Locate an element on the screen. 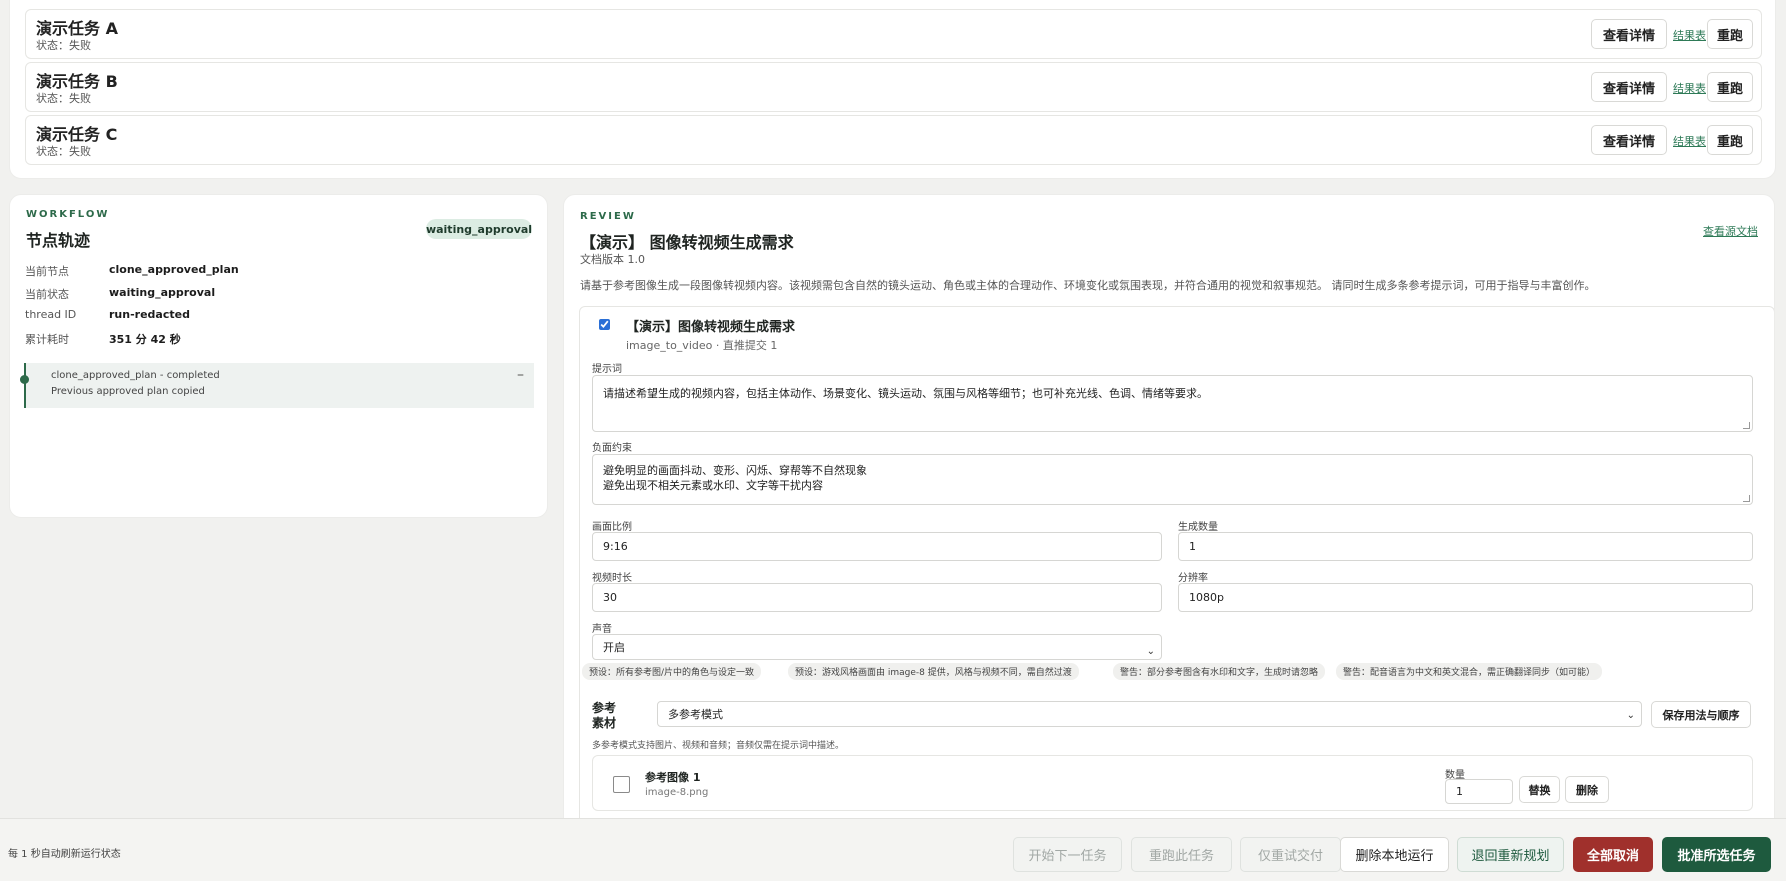 This screenshot has width=1786, height=881. audio-selected-value: 开启 is located at coordinates (614, 647).